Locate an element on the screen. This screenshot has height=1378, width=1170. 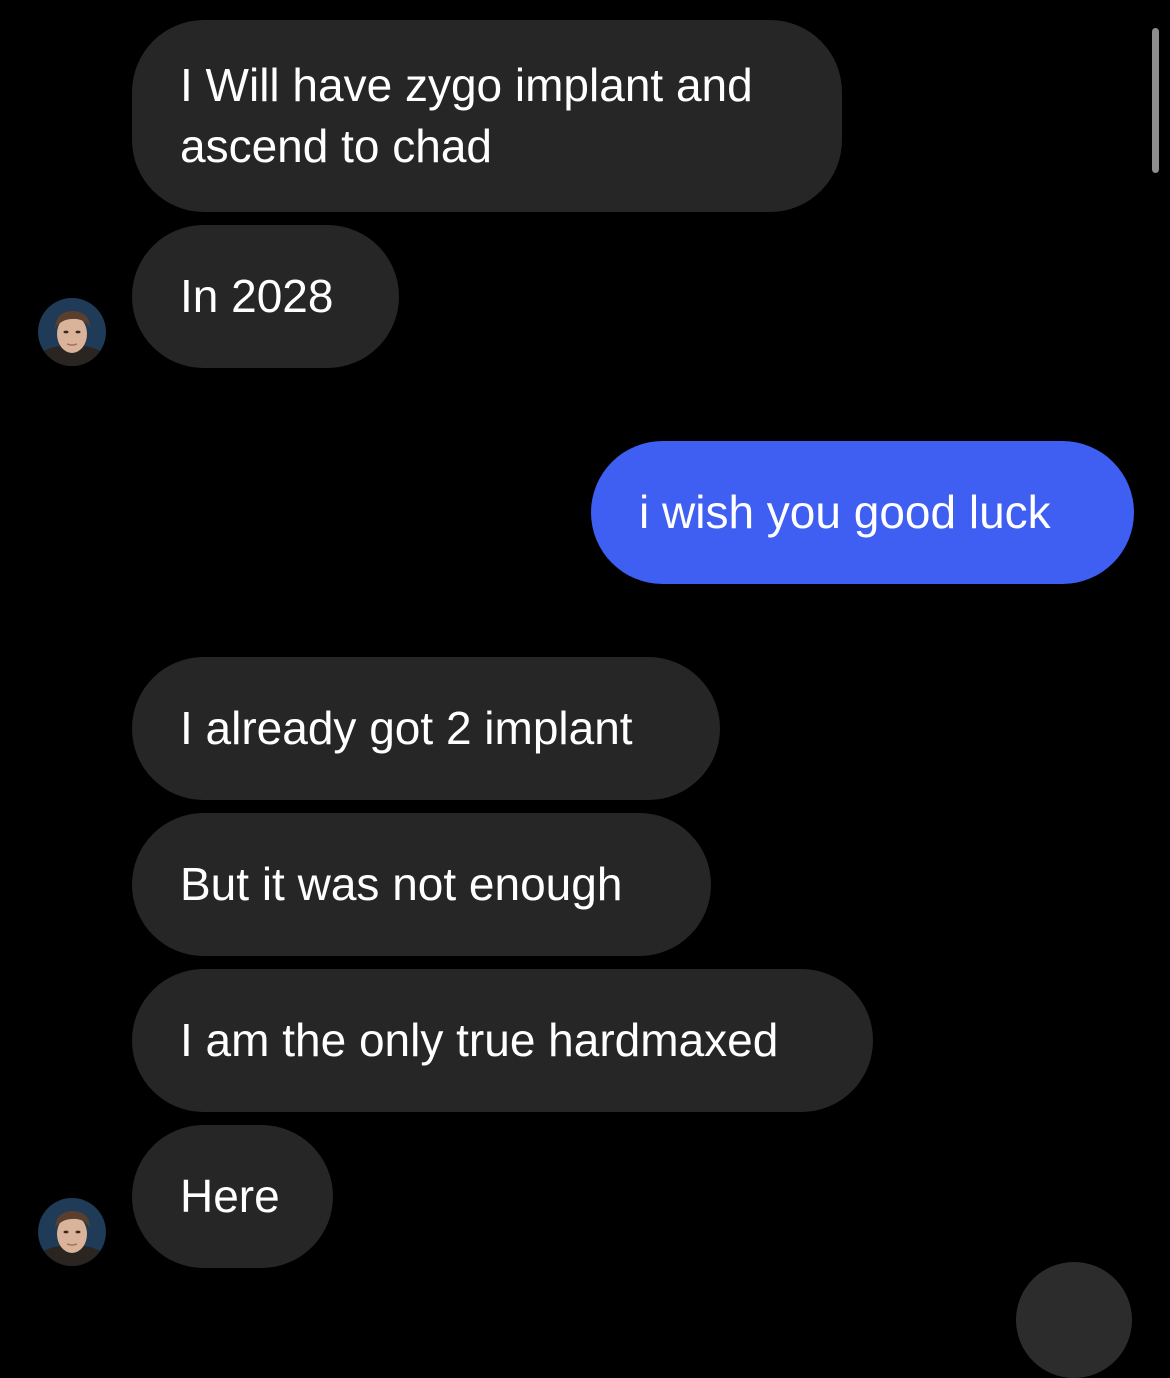
message-text: Here is located at coordinates (230, 1196).